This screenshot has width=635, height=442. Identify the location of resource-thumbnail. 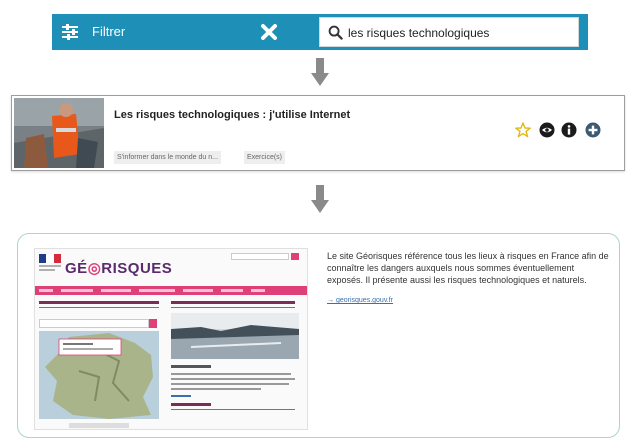
(59, 133).